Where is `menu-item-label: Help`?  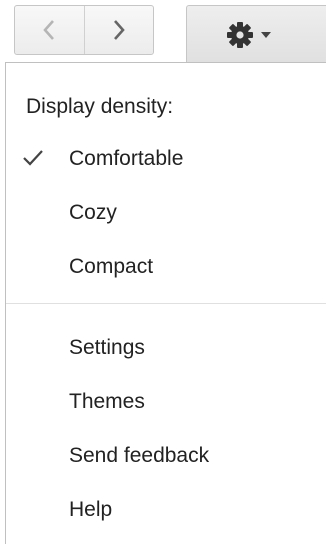 menu-item-label: Help is located at coordinates (91, 509).